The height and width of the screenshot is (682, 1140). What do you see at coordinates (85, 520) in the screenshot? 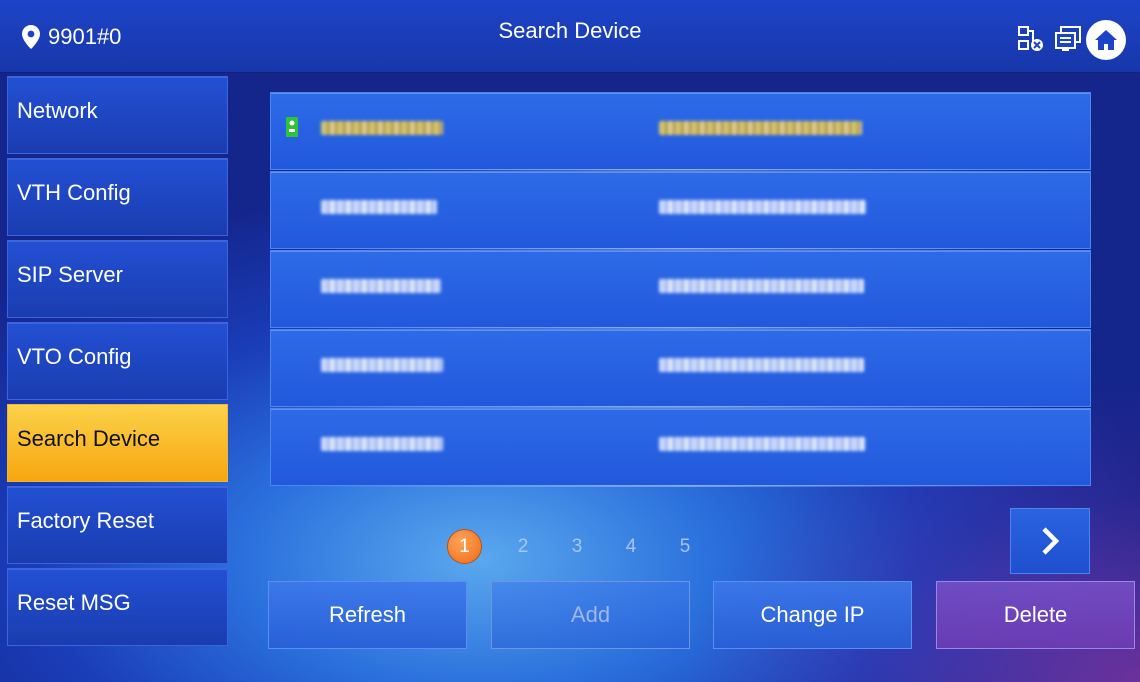
I see `sidebar-item-label: Factory Reset` at bounding box center [85, 520].